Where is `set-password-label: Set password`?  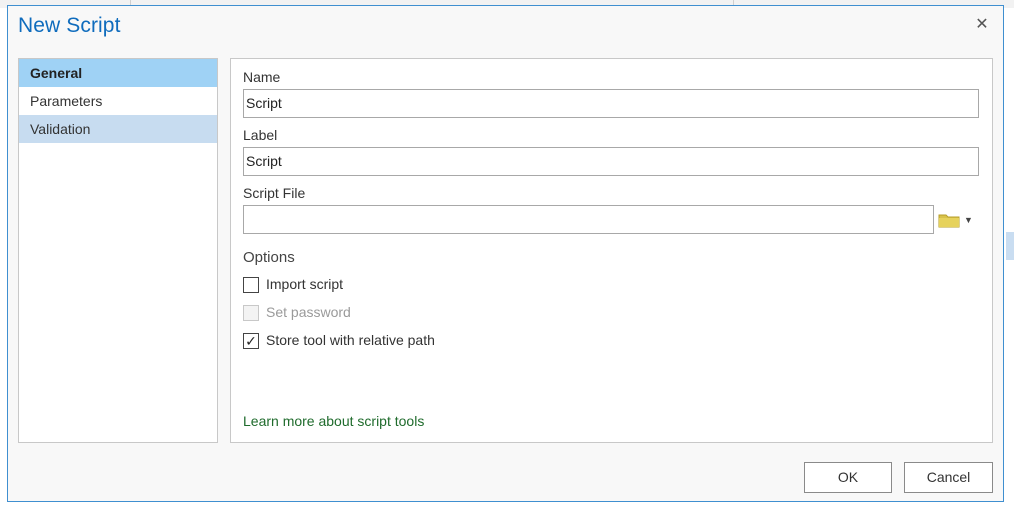
set-password-label: Set password is located at coordinates (308, 312).